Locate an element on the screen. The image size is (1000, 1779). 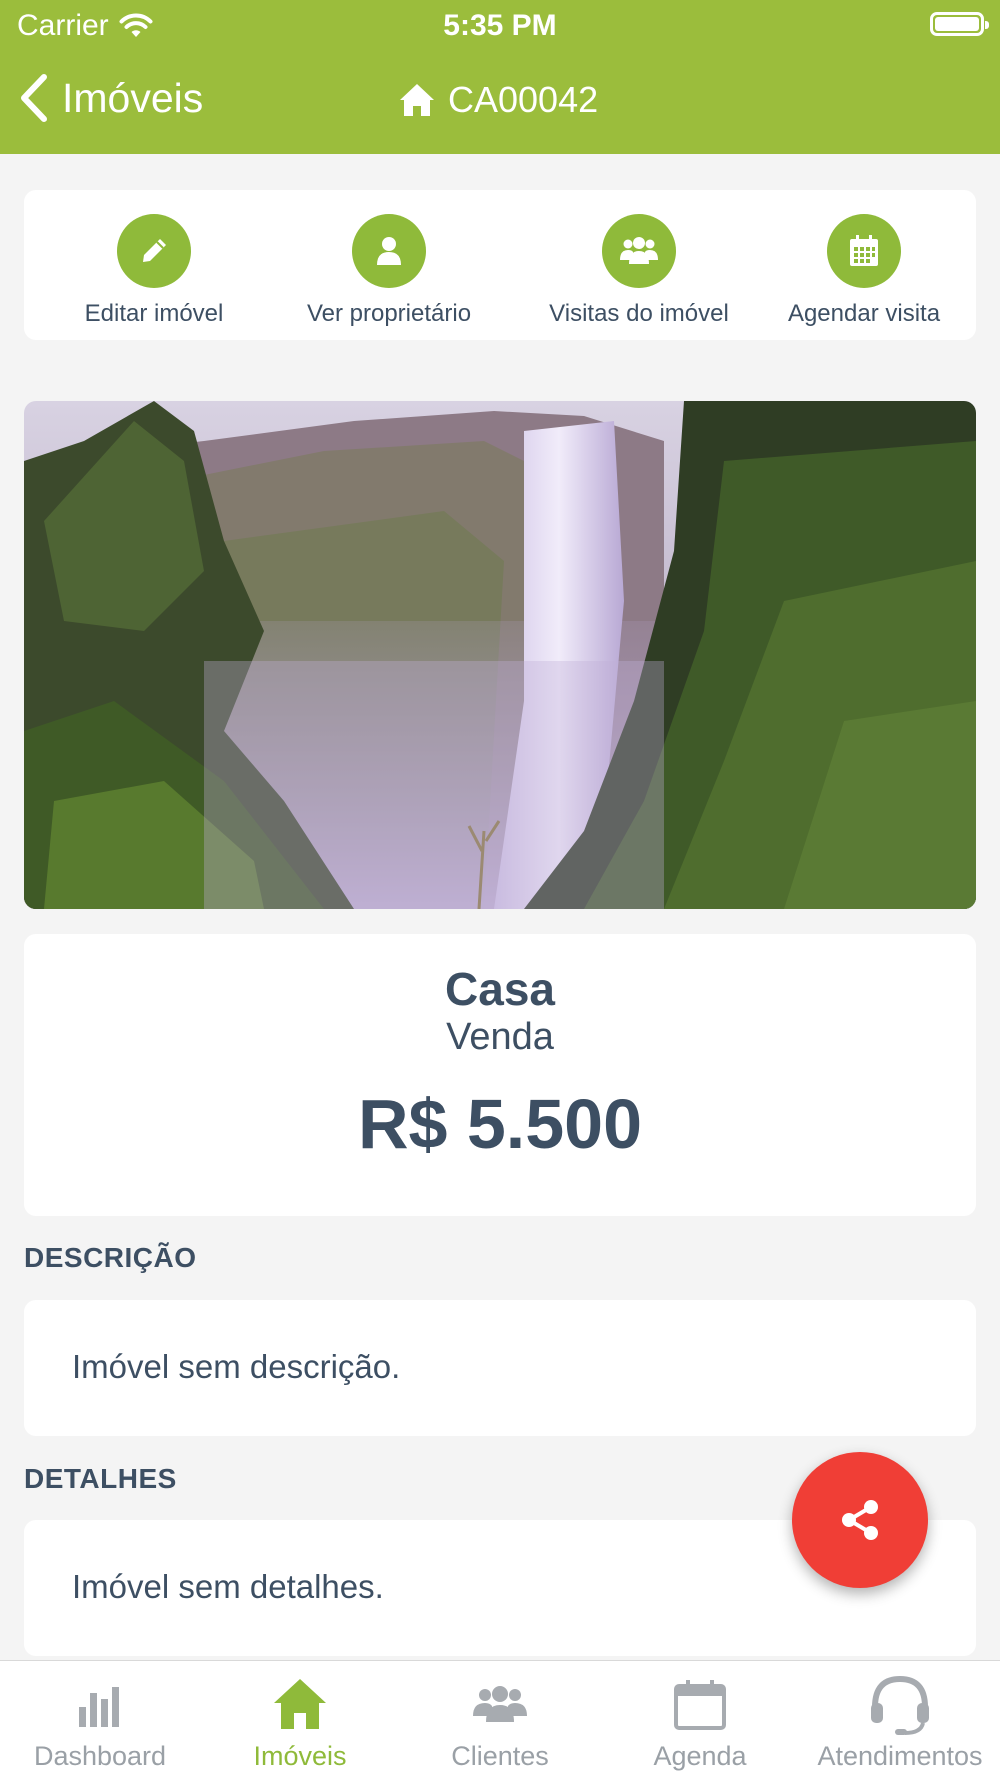
tab-atendimentos: Atendimentos is located at coordinates (900, 1720).